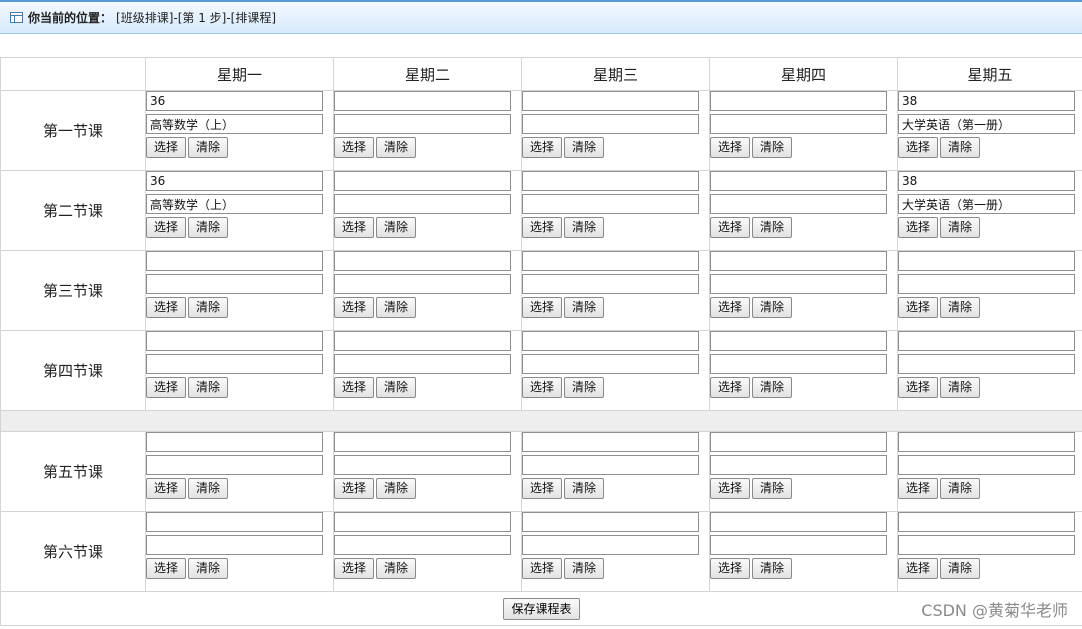  Describe the element at coordinates (541, 608) in the screenshot. I see `save-schedule-button: 保存课程表` at that location.